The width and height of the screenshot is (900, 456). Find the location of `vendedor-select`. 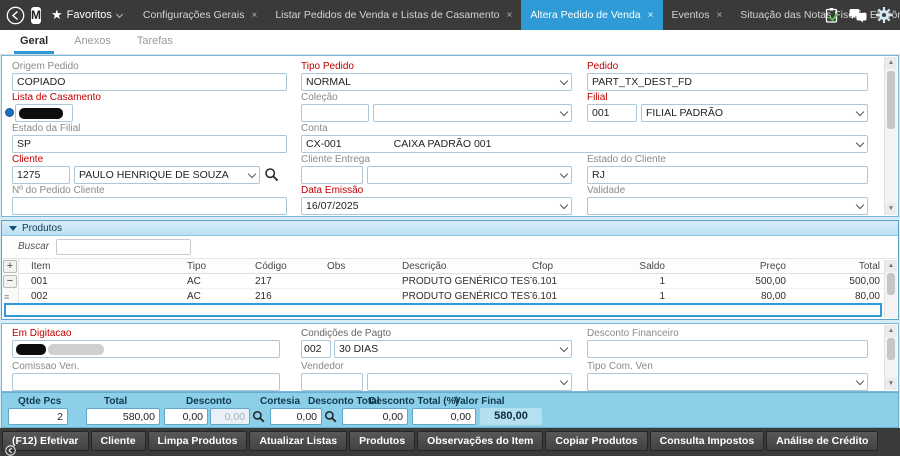

vendedor-select is located at coordinates (469, 382).